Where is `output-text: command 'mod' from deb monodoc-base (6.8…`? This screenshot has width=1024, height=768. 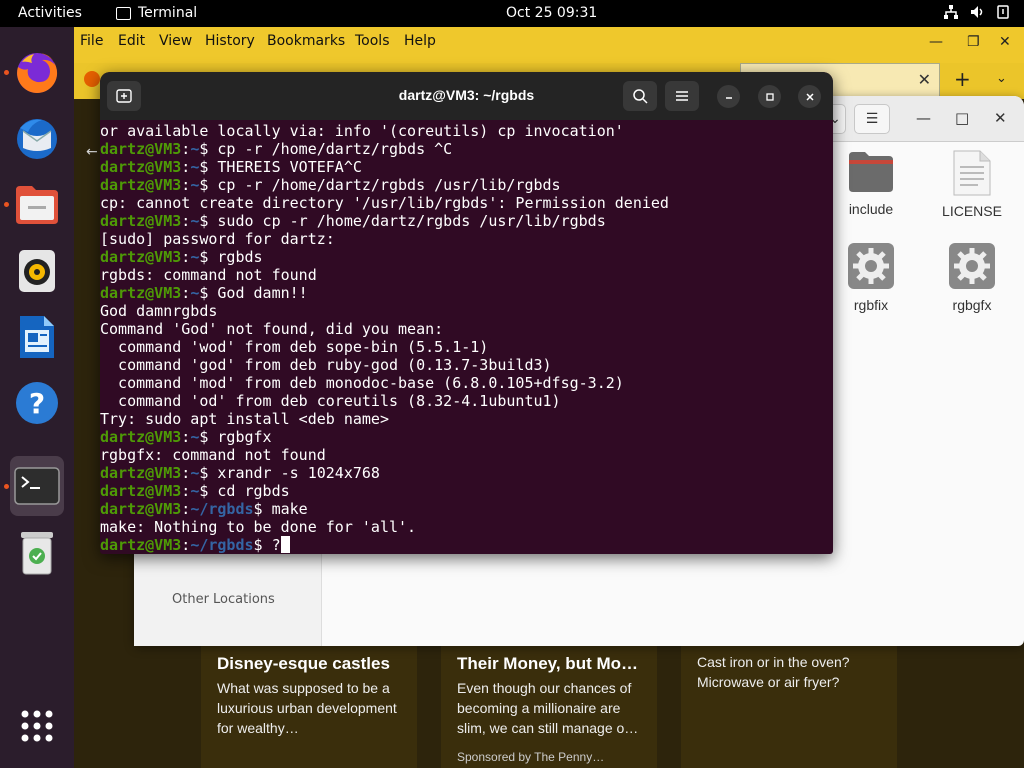
output-text: command 'mod' from deb monodoc-base (6.8… is located at coordinates (362, 383).